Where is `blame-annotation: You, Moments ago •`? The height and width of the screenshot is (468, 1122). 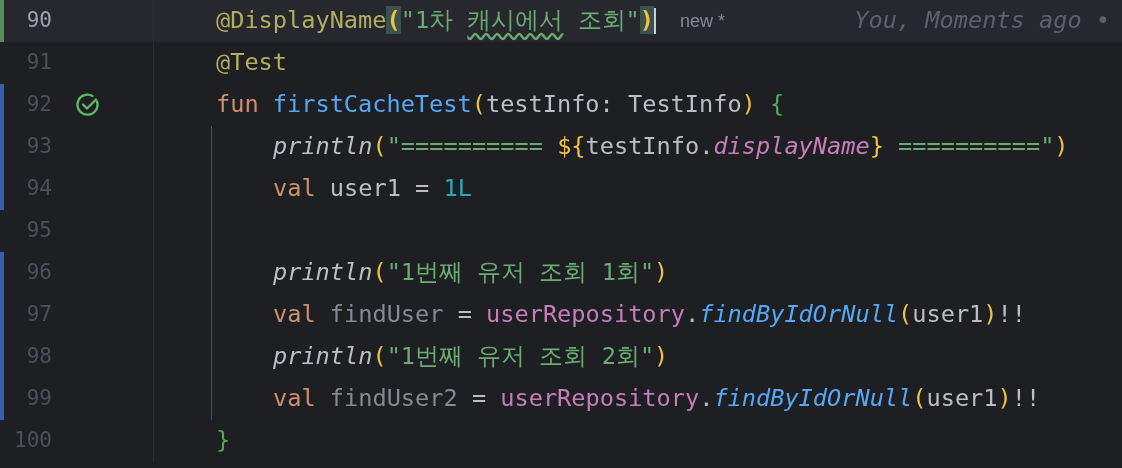
blame-annotation: You, Moments ago • is located at coordinates (982, 21).